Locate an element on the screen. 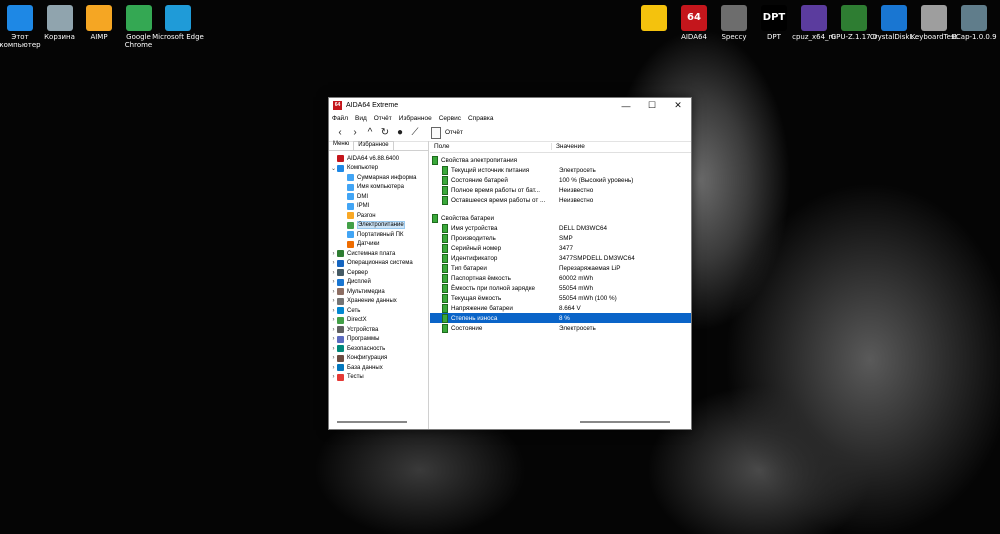 Image resolution: width=1000 pixels, height=534 pixels. tree-item: › Хранение данных is located at coordinates (378, 302).